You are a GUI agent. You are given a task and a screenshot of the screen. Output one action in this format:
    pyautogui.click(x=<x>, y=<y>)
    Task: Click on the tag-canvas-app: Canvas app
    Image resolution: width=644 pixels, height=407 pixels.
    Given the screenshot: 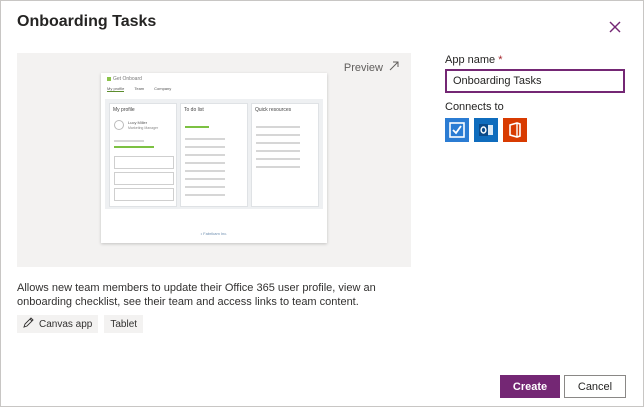 What is the action you would take?
    pyautogui.click(x=58, y=324)
    